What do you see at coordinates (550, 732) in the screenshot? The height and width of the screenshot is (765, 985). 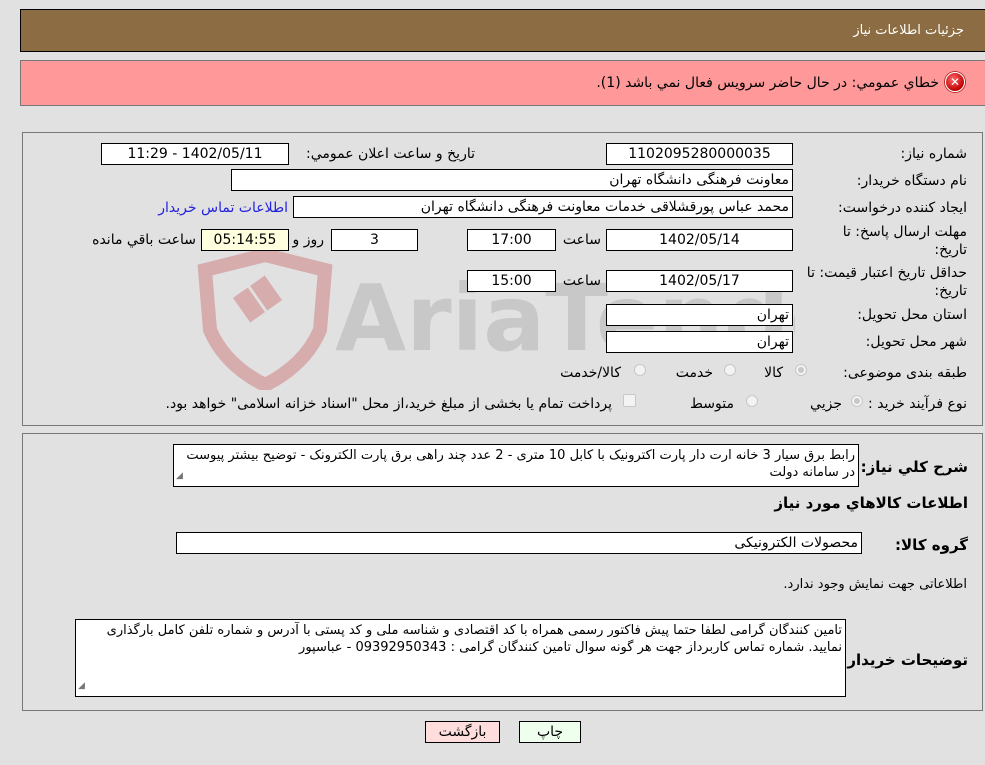 I see `print-button: چاپ` at bounding box center [550, 732].